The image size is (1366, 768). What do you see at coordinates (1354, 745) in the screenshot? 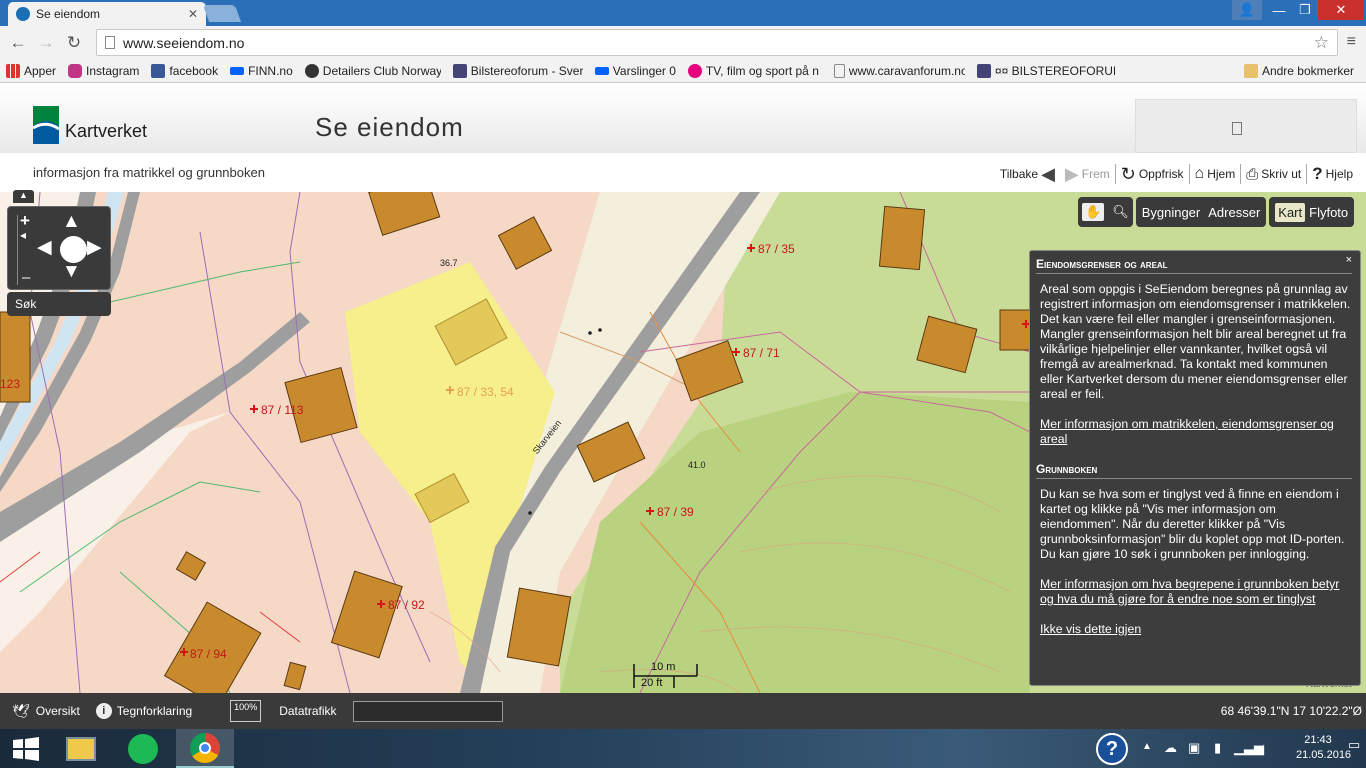
I see `notifications-icon: ▭` at bounding box center [1354, 745].